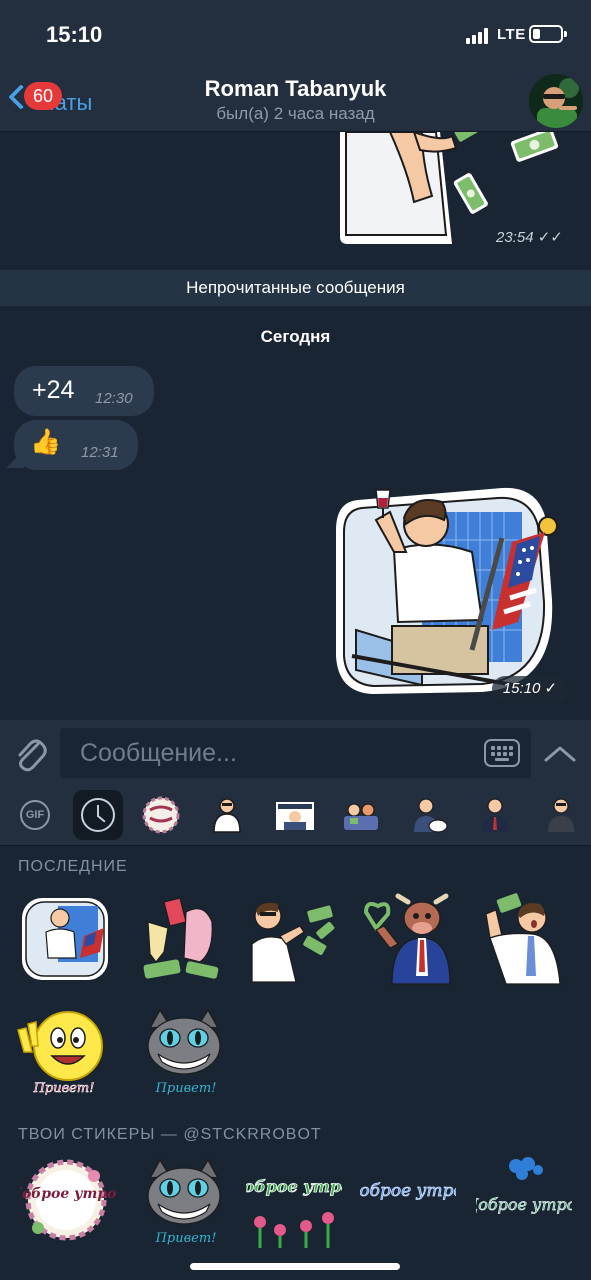 The image size is (591, 1280). I want to click on sticker-tabs: GIF, so click(295, 816).